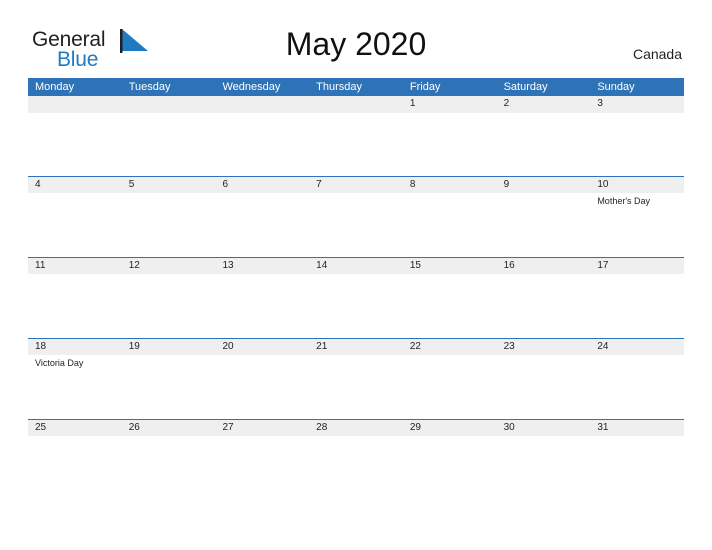 Image resolution: width=712 pixels, height=550 pixels. What do you see at coordinates (251, 87) in the screenshot?
I see `weekday-header-wednesday: Wednesday` at bounding box center [251, 87].